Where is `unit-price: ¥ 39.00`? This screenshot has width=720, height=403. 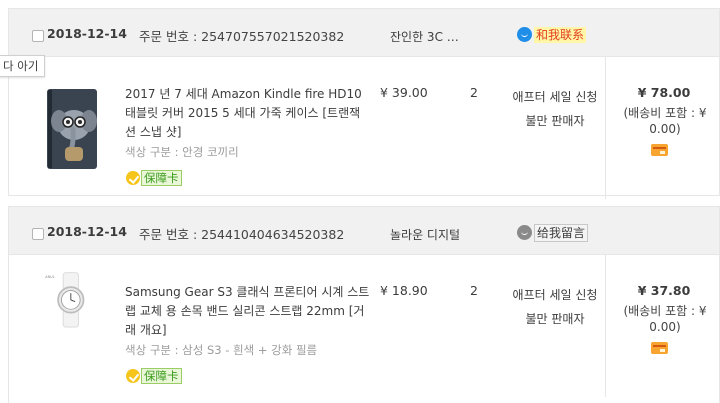 unit-price: ¥ 39.00 is located at coordinates (404, 92).